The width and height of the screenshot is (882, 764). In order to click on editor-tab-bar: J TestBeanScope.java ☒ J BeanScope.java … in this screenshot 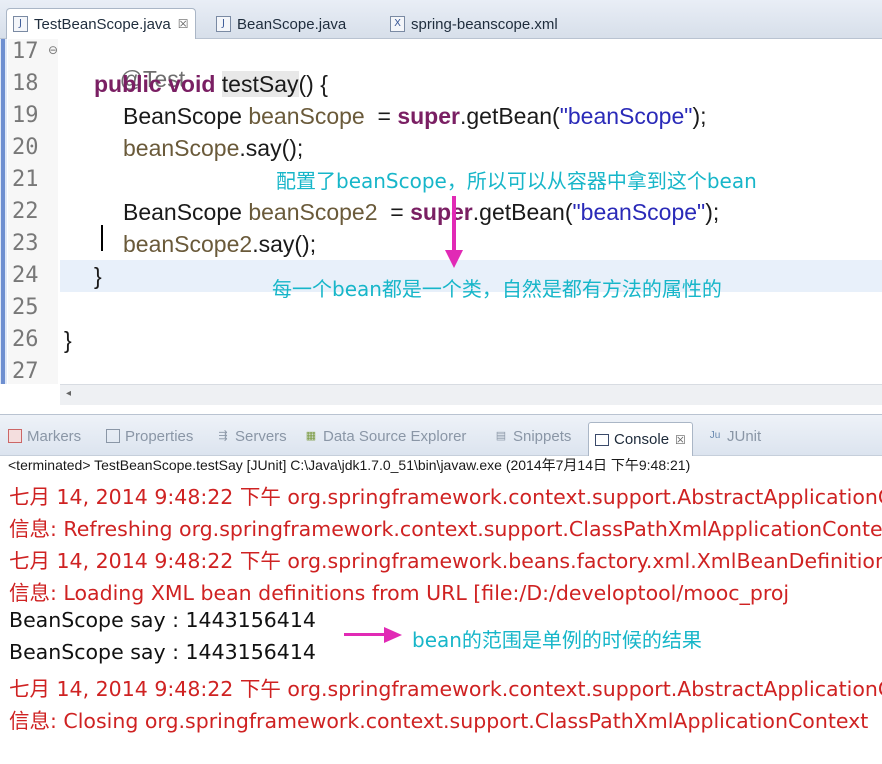, I will do `click(441, 19)`.